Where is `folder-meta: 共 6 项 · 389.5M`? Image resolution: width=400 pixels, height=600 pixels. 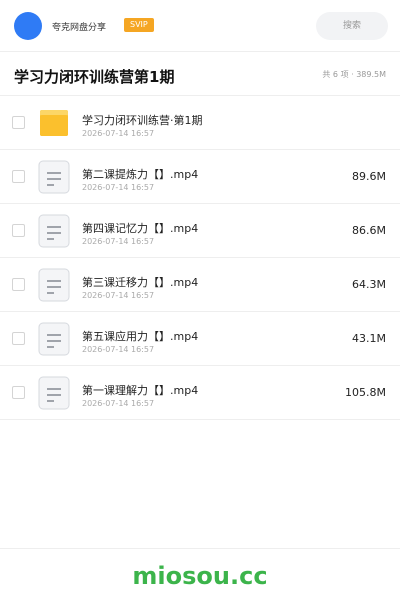
folder-meta: 共 6 项 · 389.5M is located at coordinates (354, 74).